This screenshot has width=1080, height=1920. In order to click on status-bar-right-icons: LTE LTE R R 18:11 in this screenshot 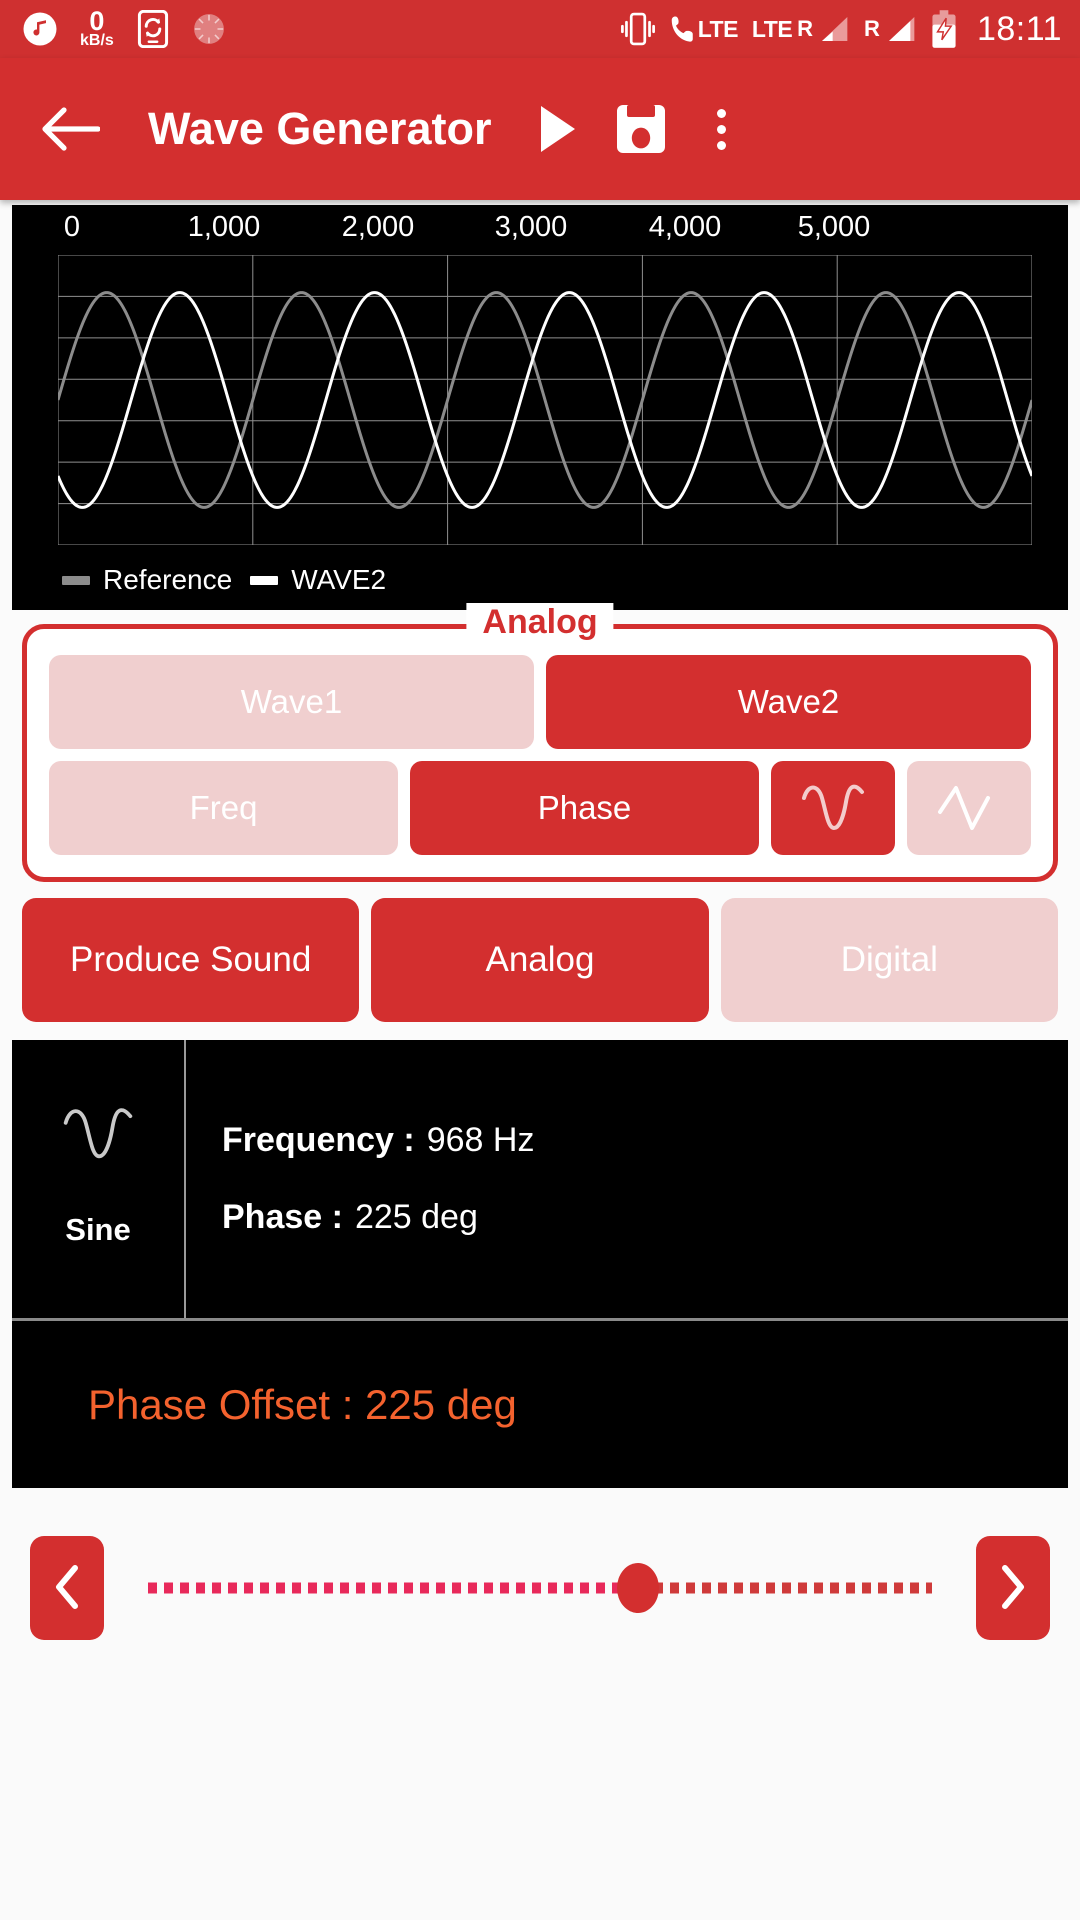, I will do `click(841, 29)`.